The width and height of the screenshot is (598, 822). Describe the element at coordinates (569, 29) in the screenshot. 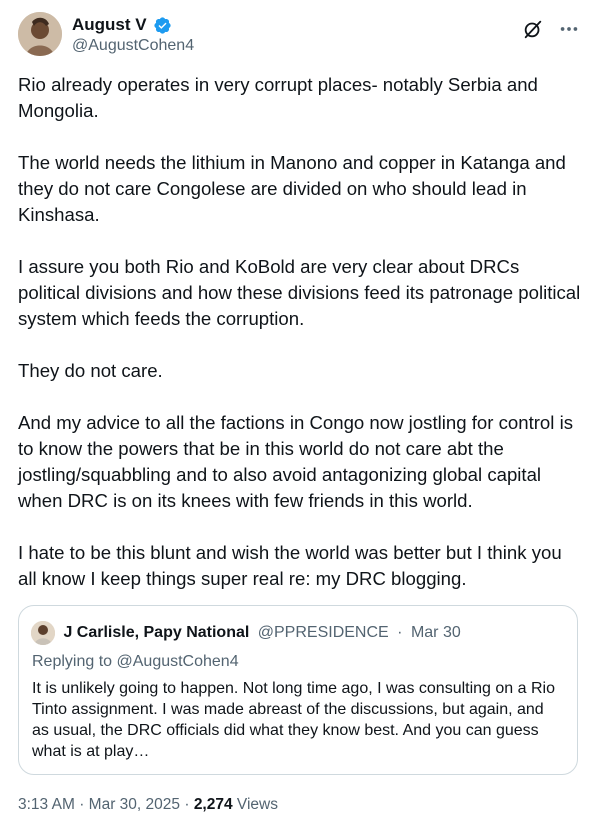

I see `more-dots-icon` at that location.